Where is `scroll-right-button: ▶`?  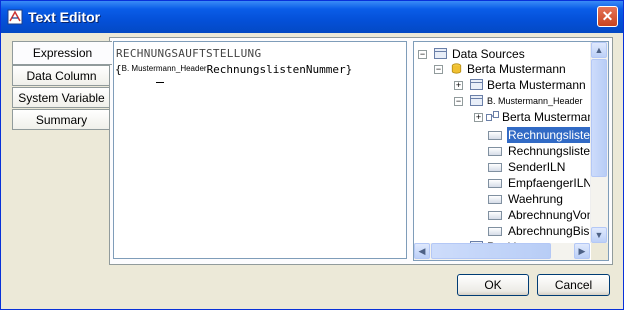
scroll-right-button: ▶ is located at coordinates (582, 251).